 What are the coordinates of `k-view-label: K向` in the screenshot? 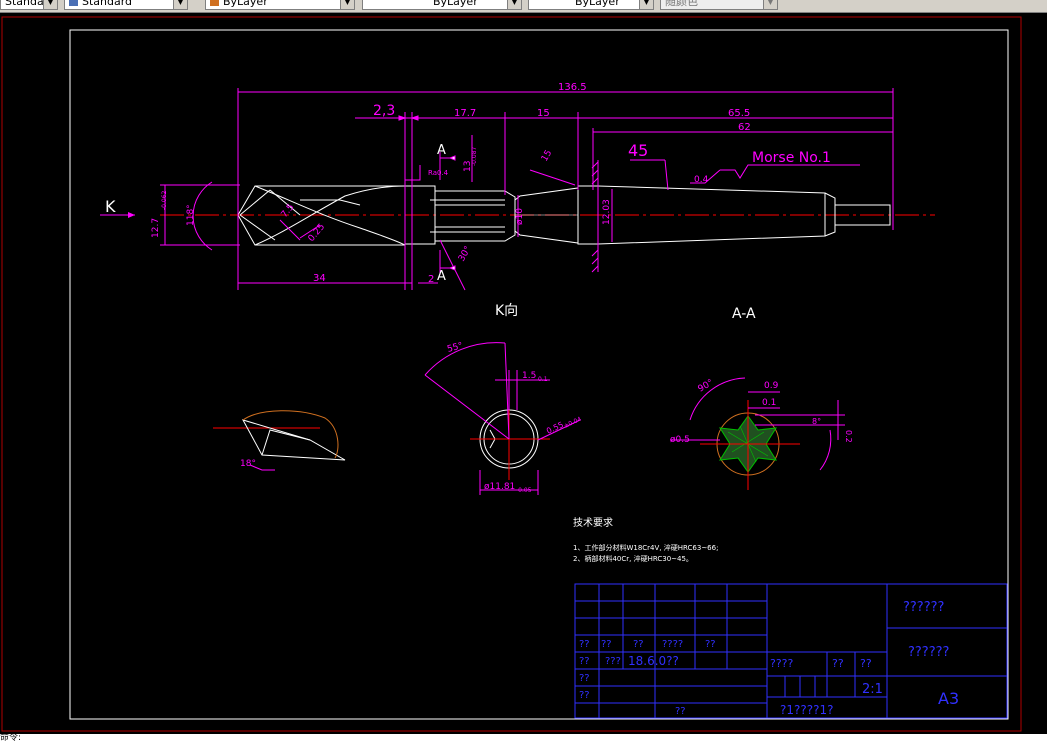 It's located at (506, 311).